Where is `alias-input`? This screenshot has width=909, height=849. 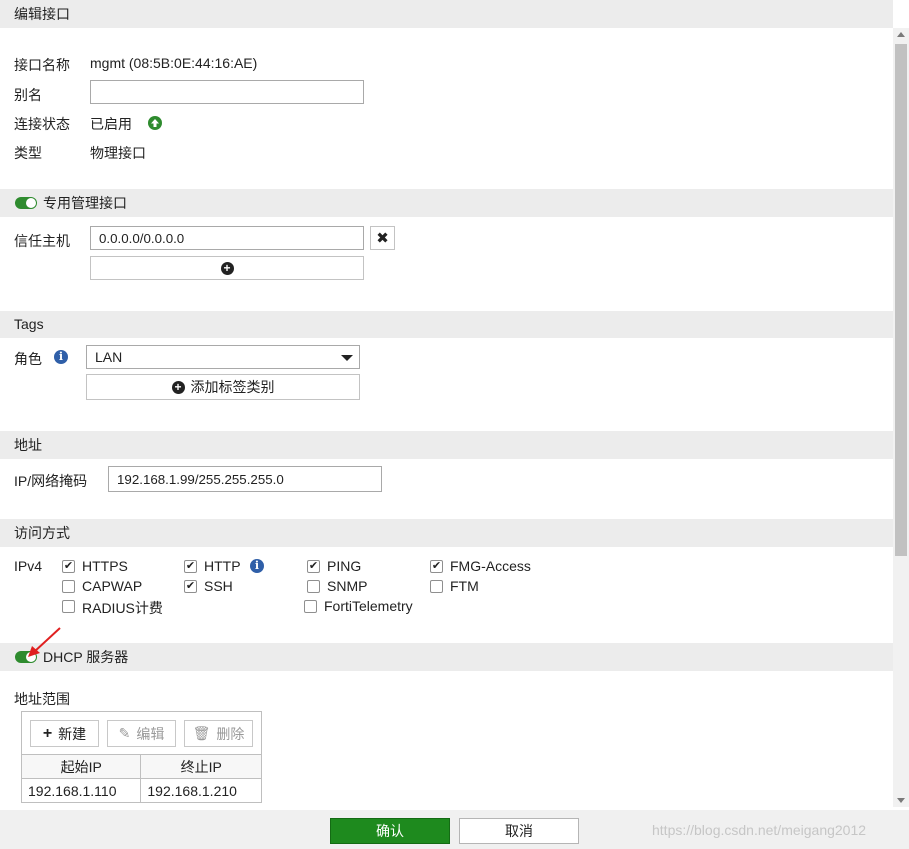 alias-input is located at coordinates (227, 92).